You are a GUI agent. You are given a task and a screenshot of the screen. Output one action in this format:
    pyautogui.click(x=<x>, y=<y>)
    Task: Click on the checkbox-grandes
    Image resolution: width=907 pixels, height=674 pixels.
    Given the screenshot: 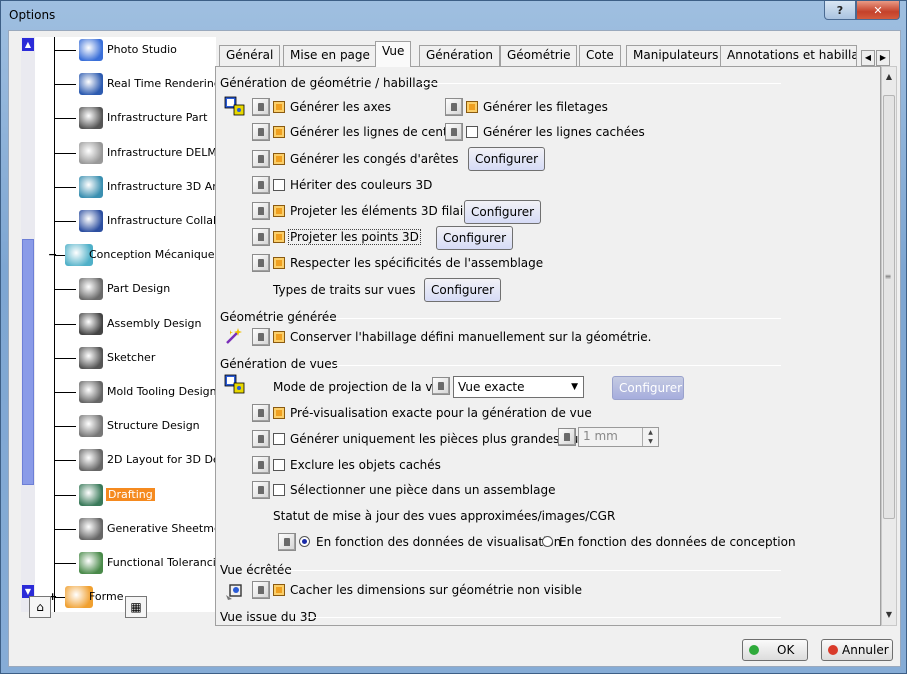 What is the action you would take?
    pyautogui.click(x=279, y=439)
    